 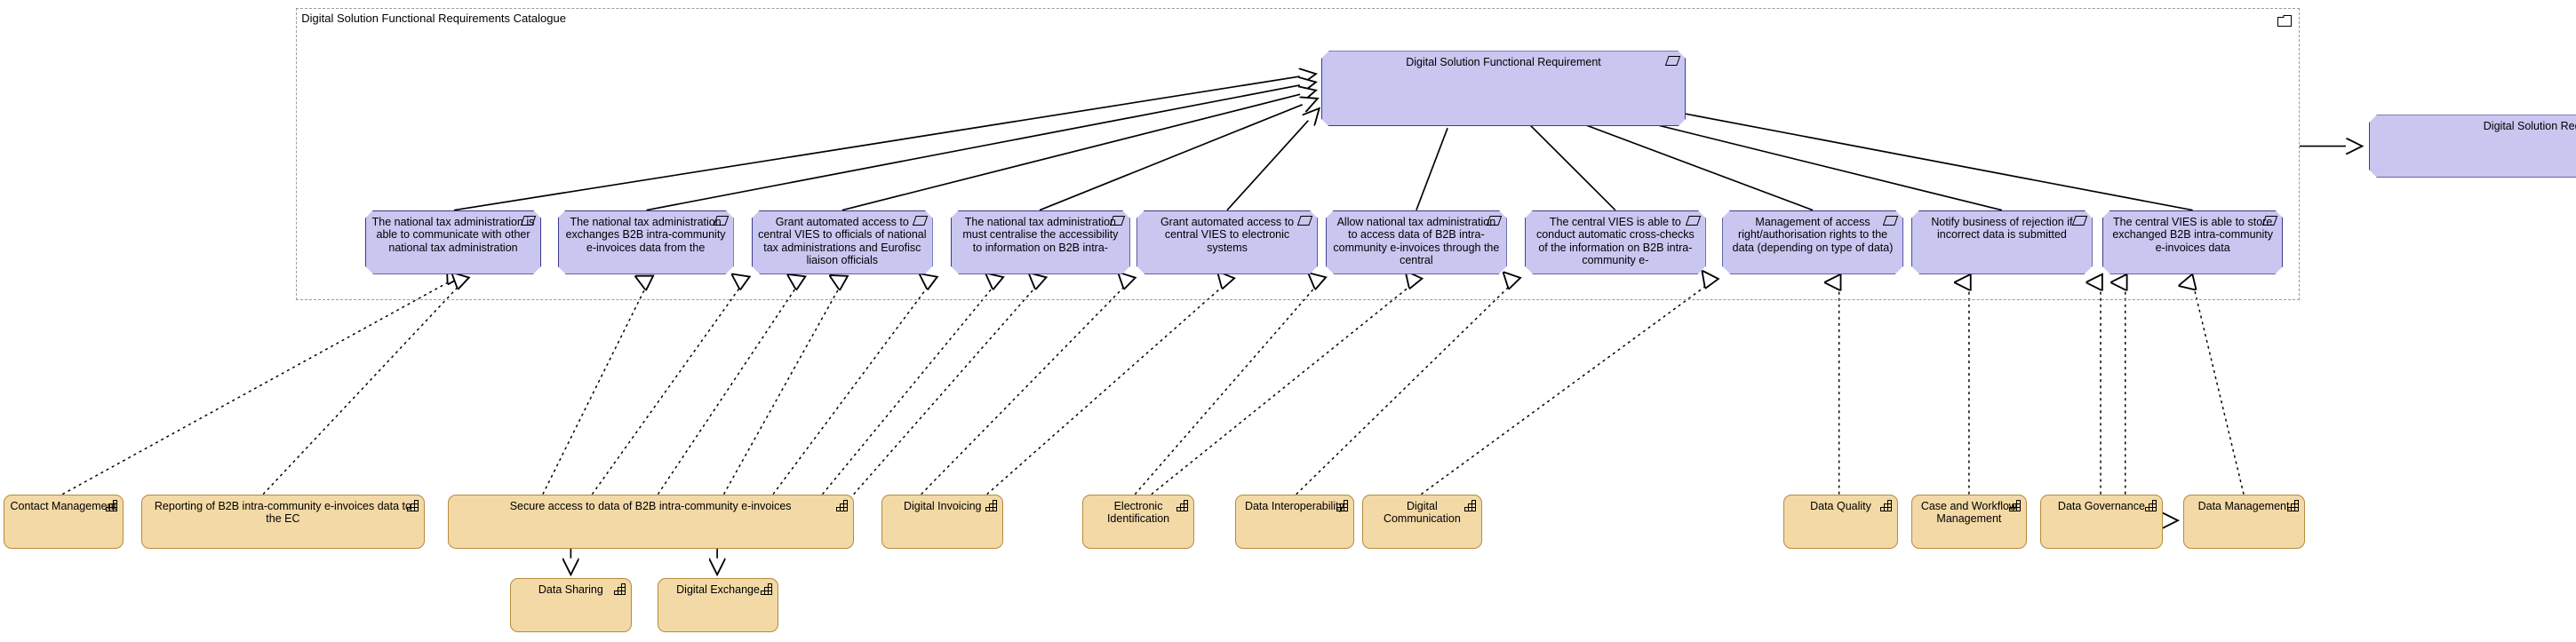 What do you see at coordinates (2101, 505) in the screenshot?
I see `capability-label: Data Governance` at bounding box center [2101, 505].